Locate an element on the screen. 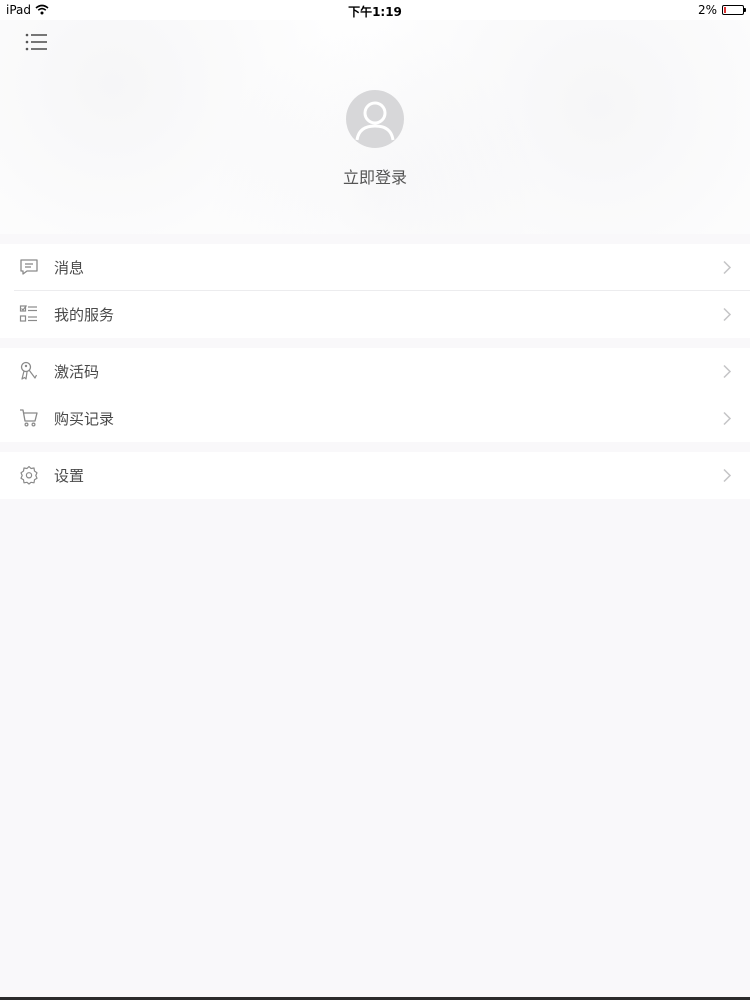 The height and width of the screenshot is (1000, 750). cart-icon is located at coordinates (29, 418).